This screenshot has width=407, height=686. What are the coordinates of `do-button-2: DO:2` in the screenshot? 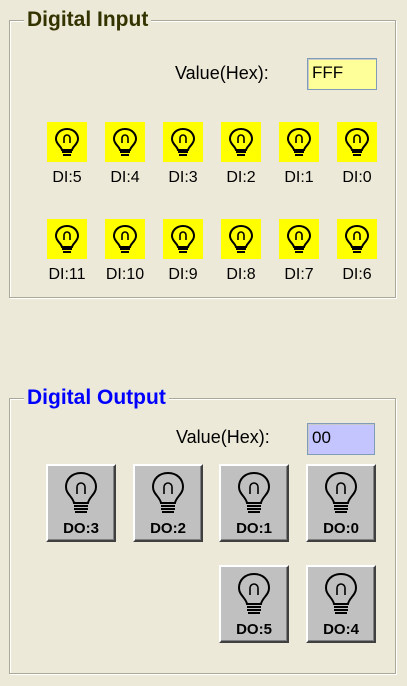 It's located at (168, 503).